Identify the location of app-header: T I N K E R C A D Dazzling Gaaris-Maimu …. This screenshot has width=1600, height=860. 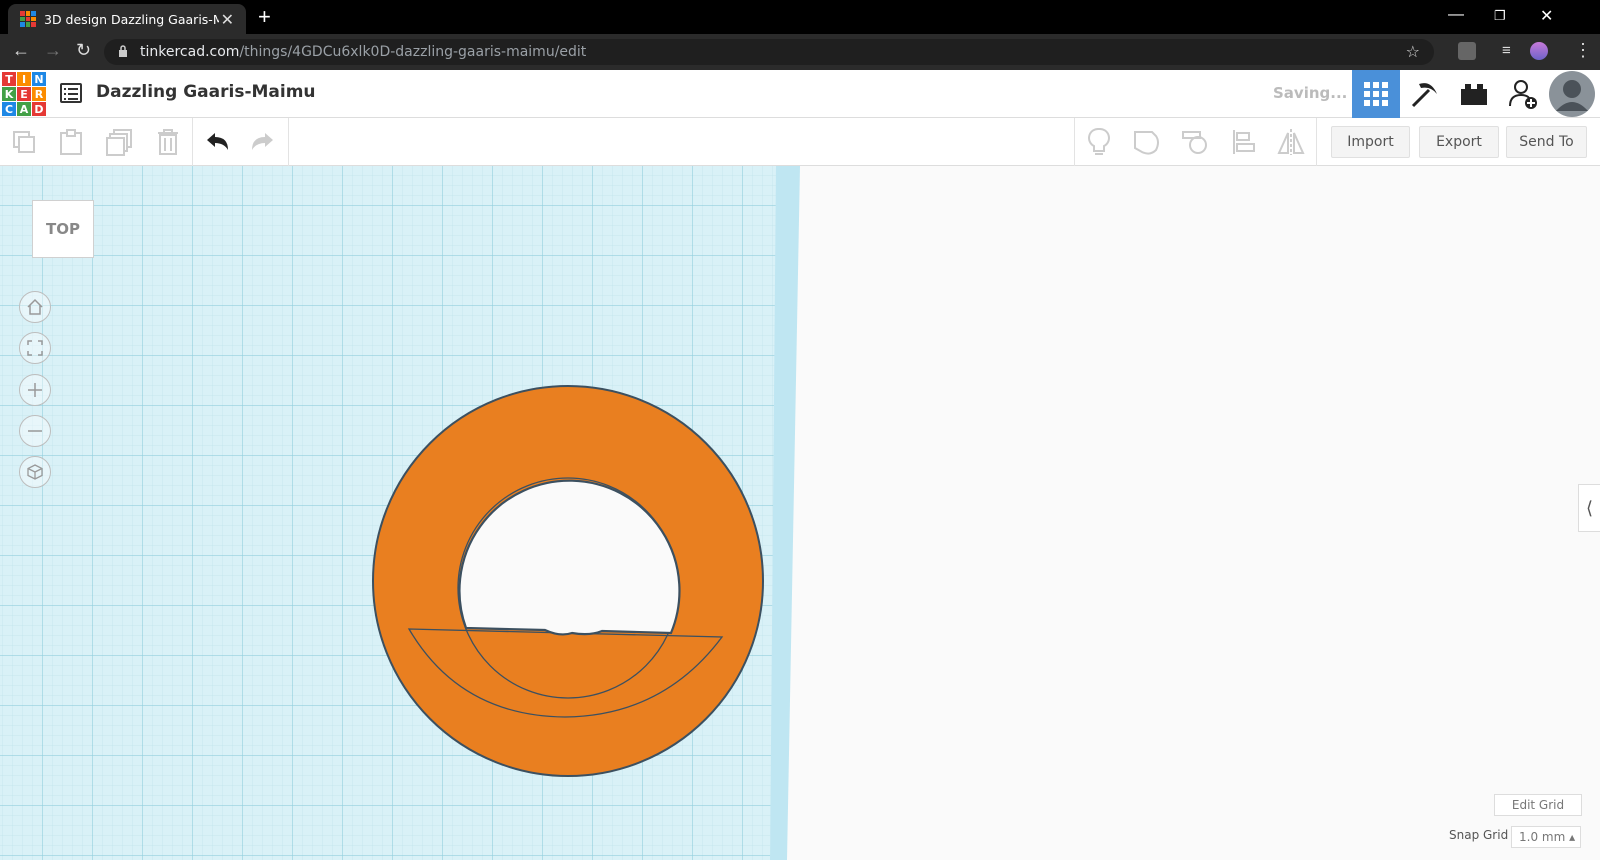
(800, 94).